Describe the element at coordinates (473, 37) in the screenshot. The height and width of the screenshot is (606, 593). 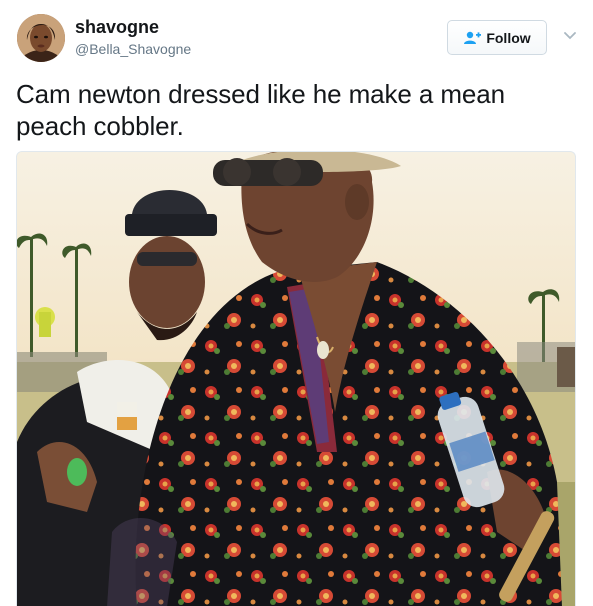
I see `add-user-icon` at that location.